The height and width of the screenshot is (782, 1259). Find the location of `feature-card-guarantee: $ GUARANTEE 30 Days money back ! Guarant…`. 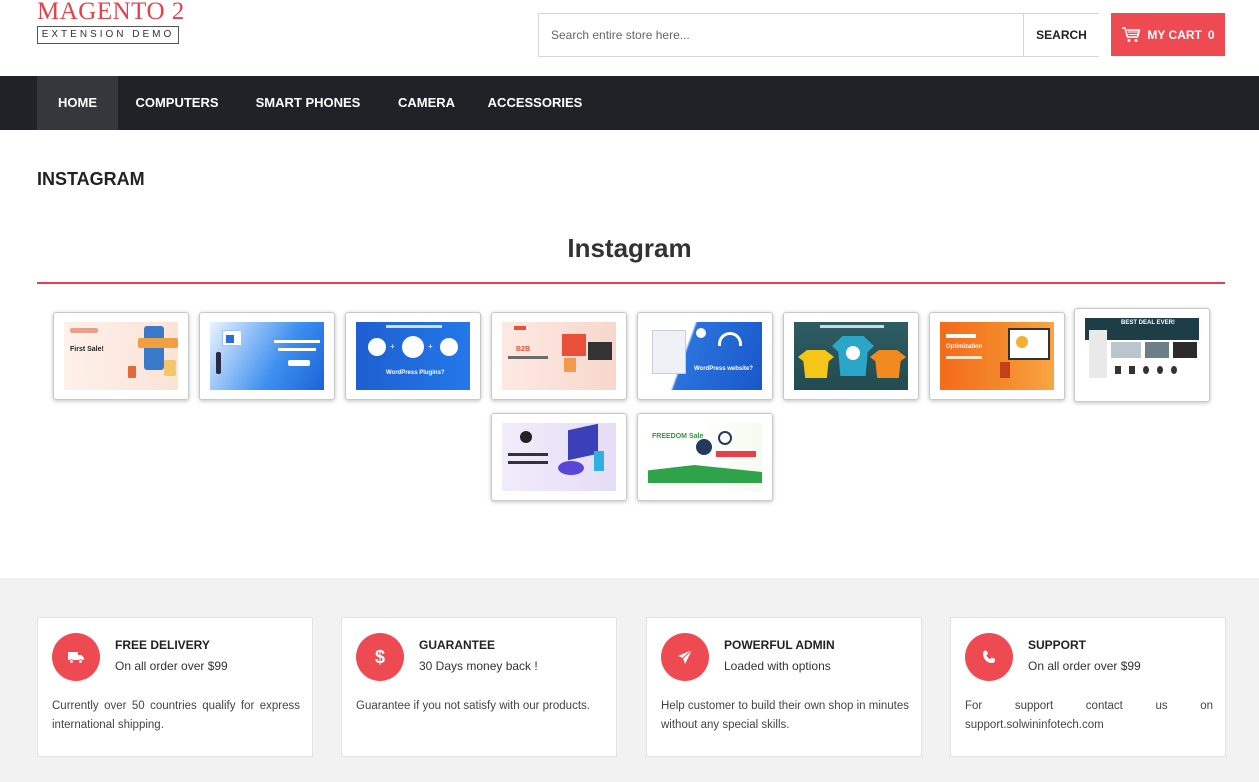

feature-card-guarantee: $ GUARANTEE 30 Days money back ! Guarant… is located at coordinates (479, 687).